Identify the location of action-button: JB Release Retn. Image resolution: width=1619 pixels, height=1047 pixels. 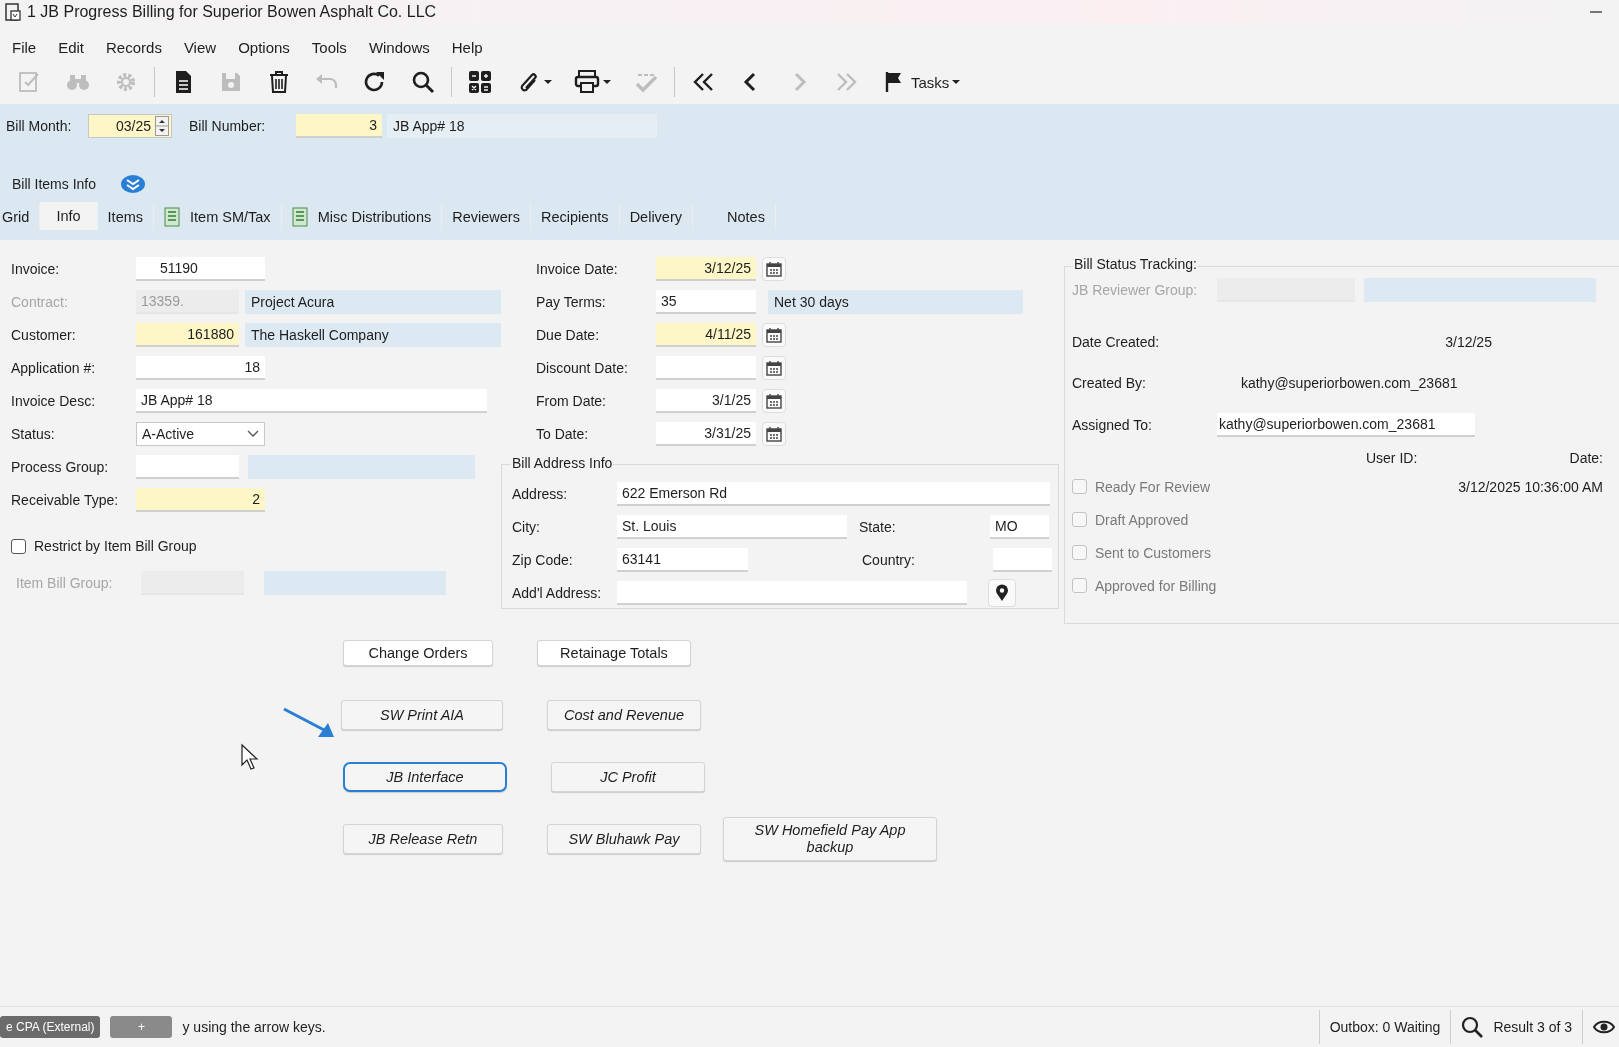
(423, 839).